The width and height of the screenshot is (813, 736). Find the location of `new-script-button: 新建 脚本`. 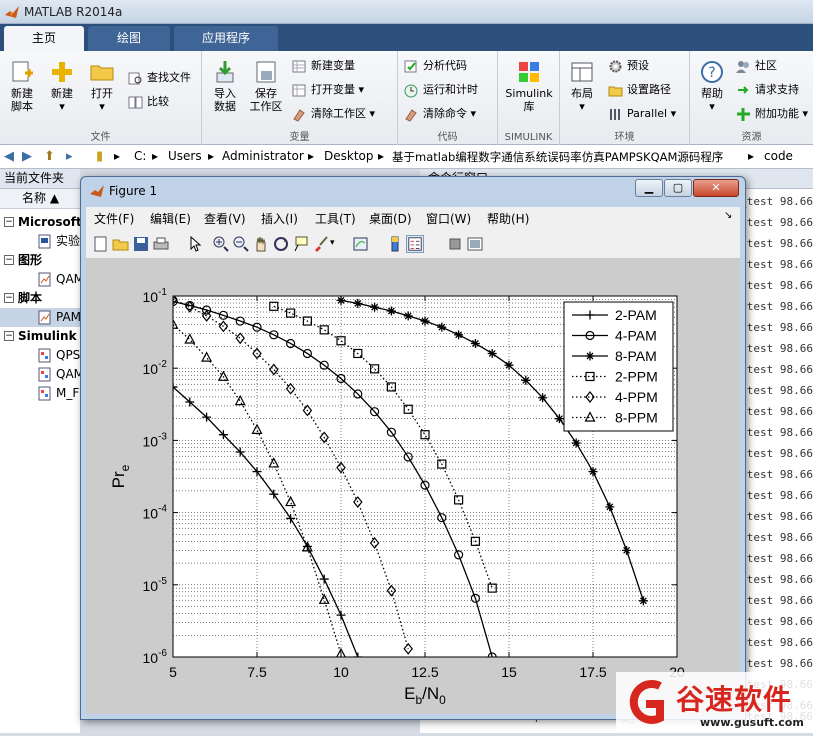

new-script-button: 新建 脚本 is located at coordinates (22, 86).